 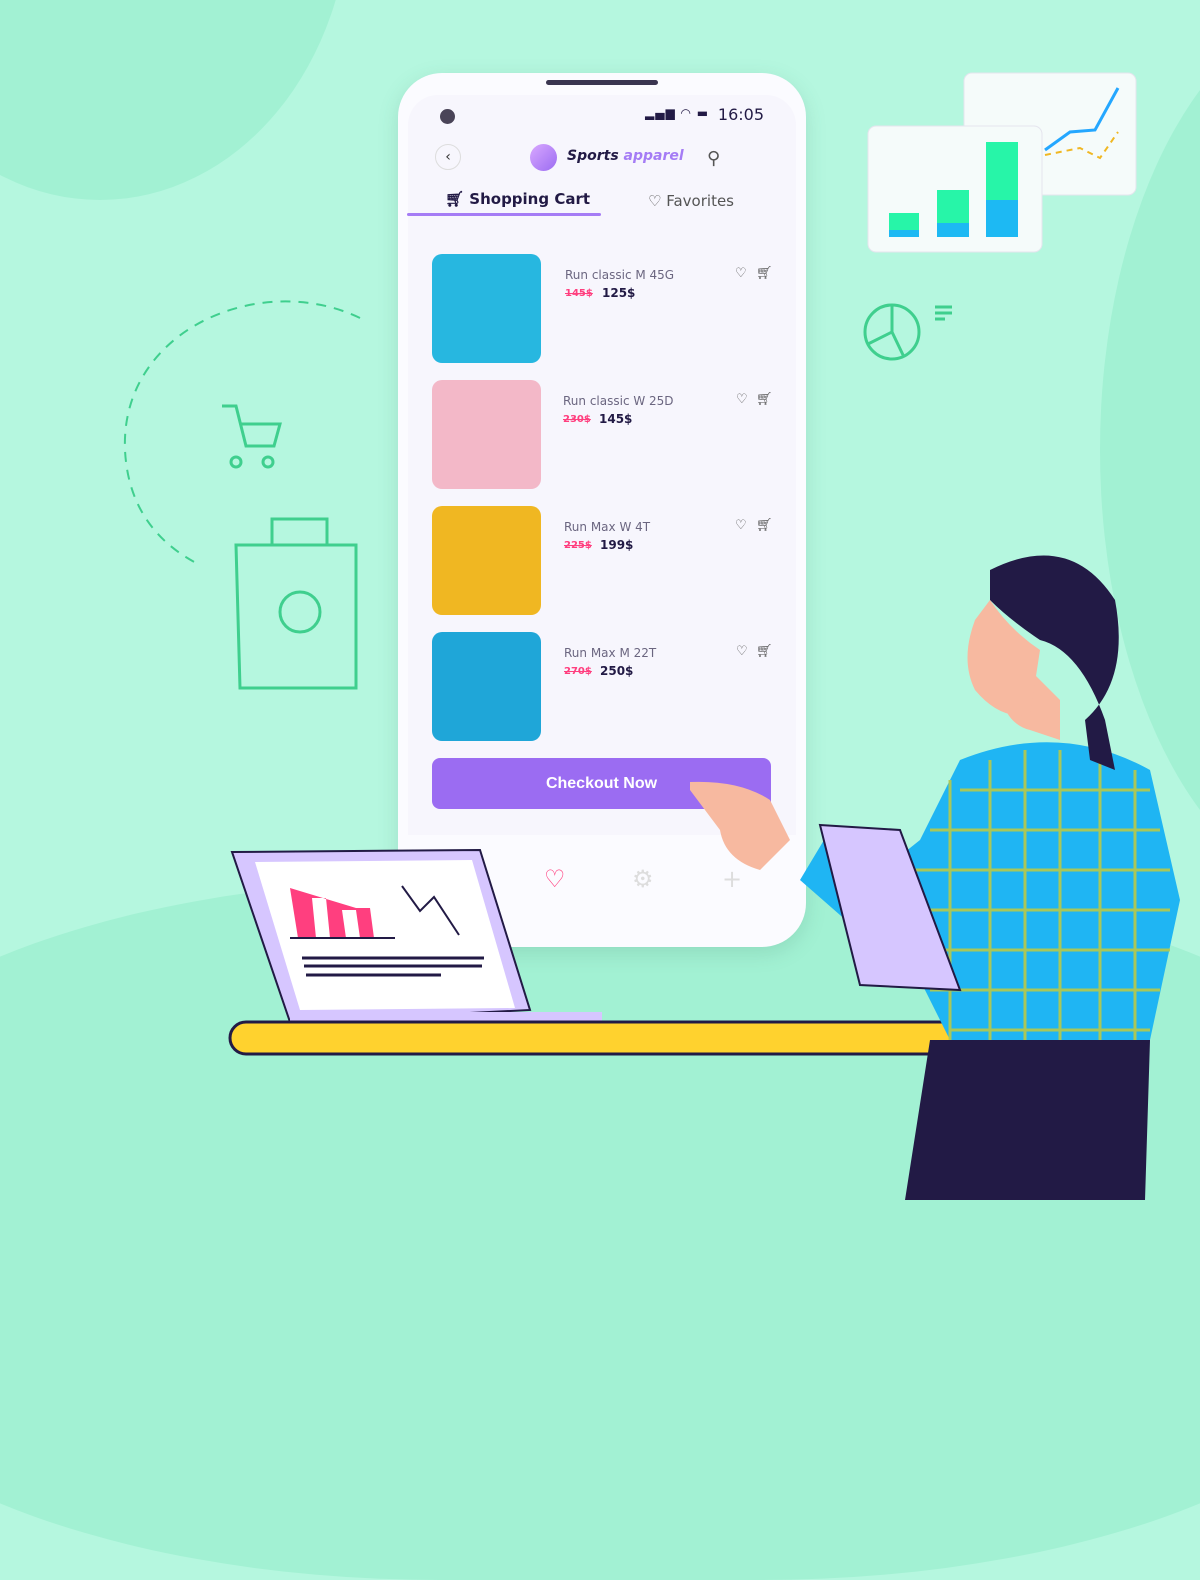 What do you see at coordinates (595, 1038) in the screenshot?
I see `desk` at bounding box center [595, 1038].